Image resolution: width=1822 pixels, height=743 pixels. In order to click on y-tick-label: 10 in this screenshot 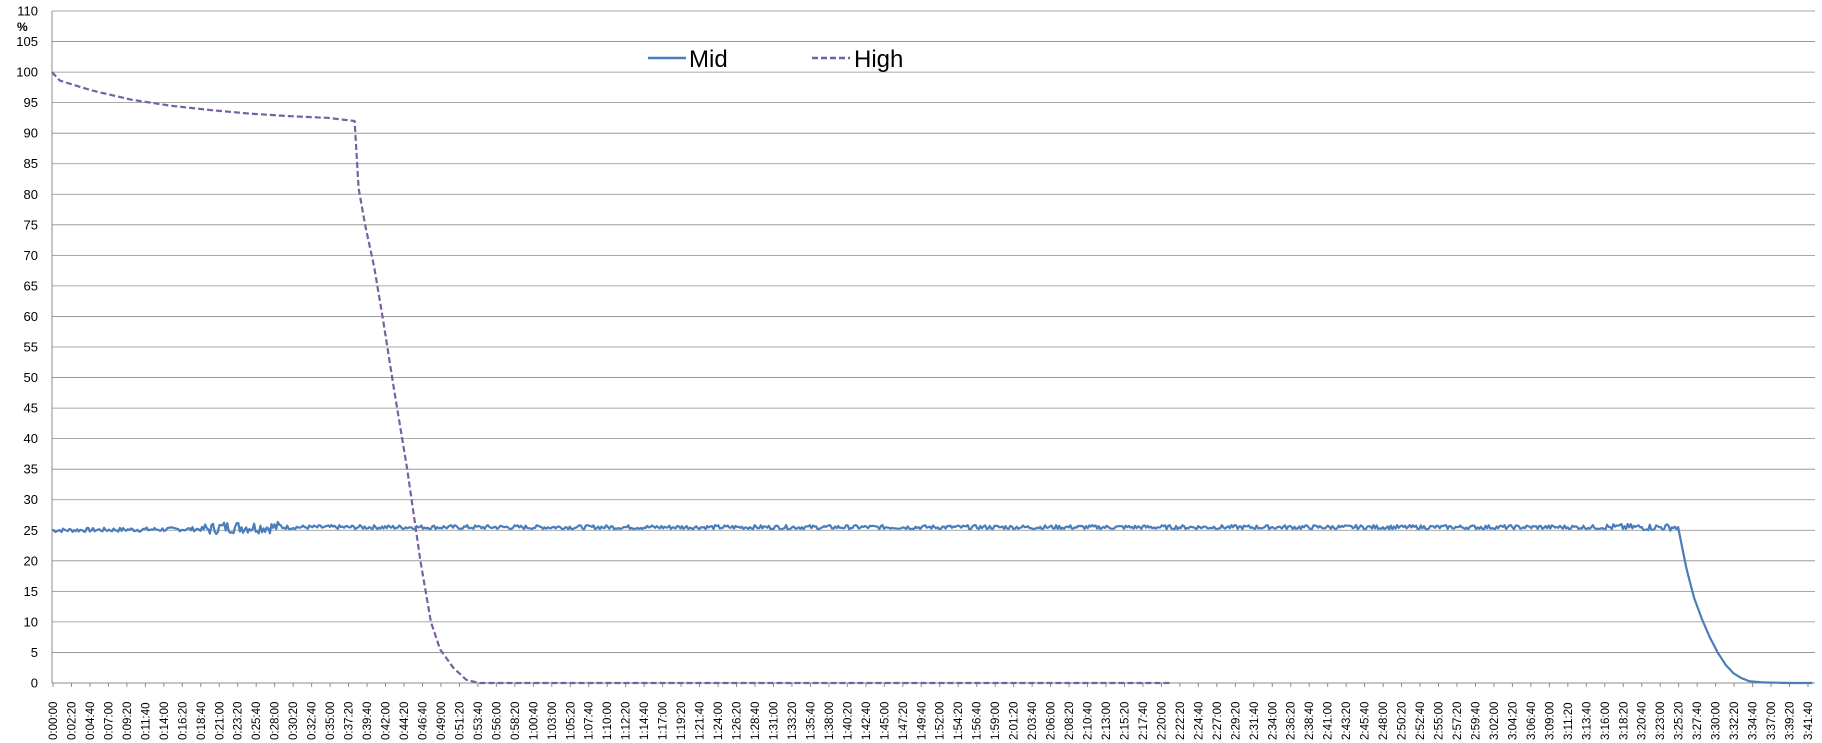, I will do `click(31, 621)`.